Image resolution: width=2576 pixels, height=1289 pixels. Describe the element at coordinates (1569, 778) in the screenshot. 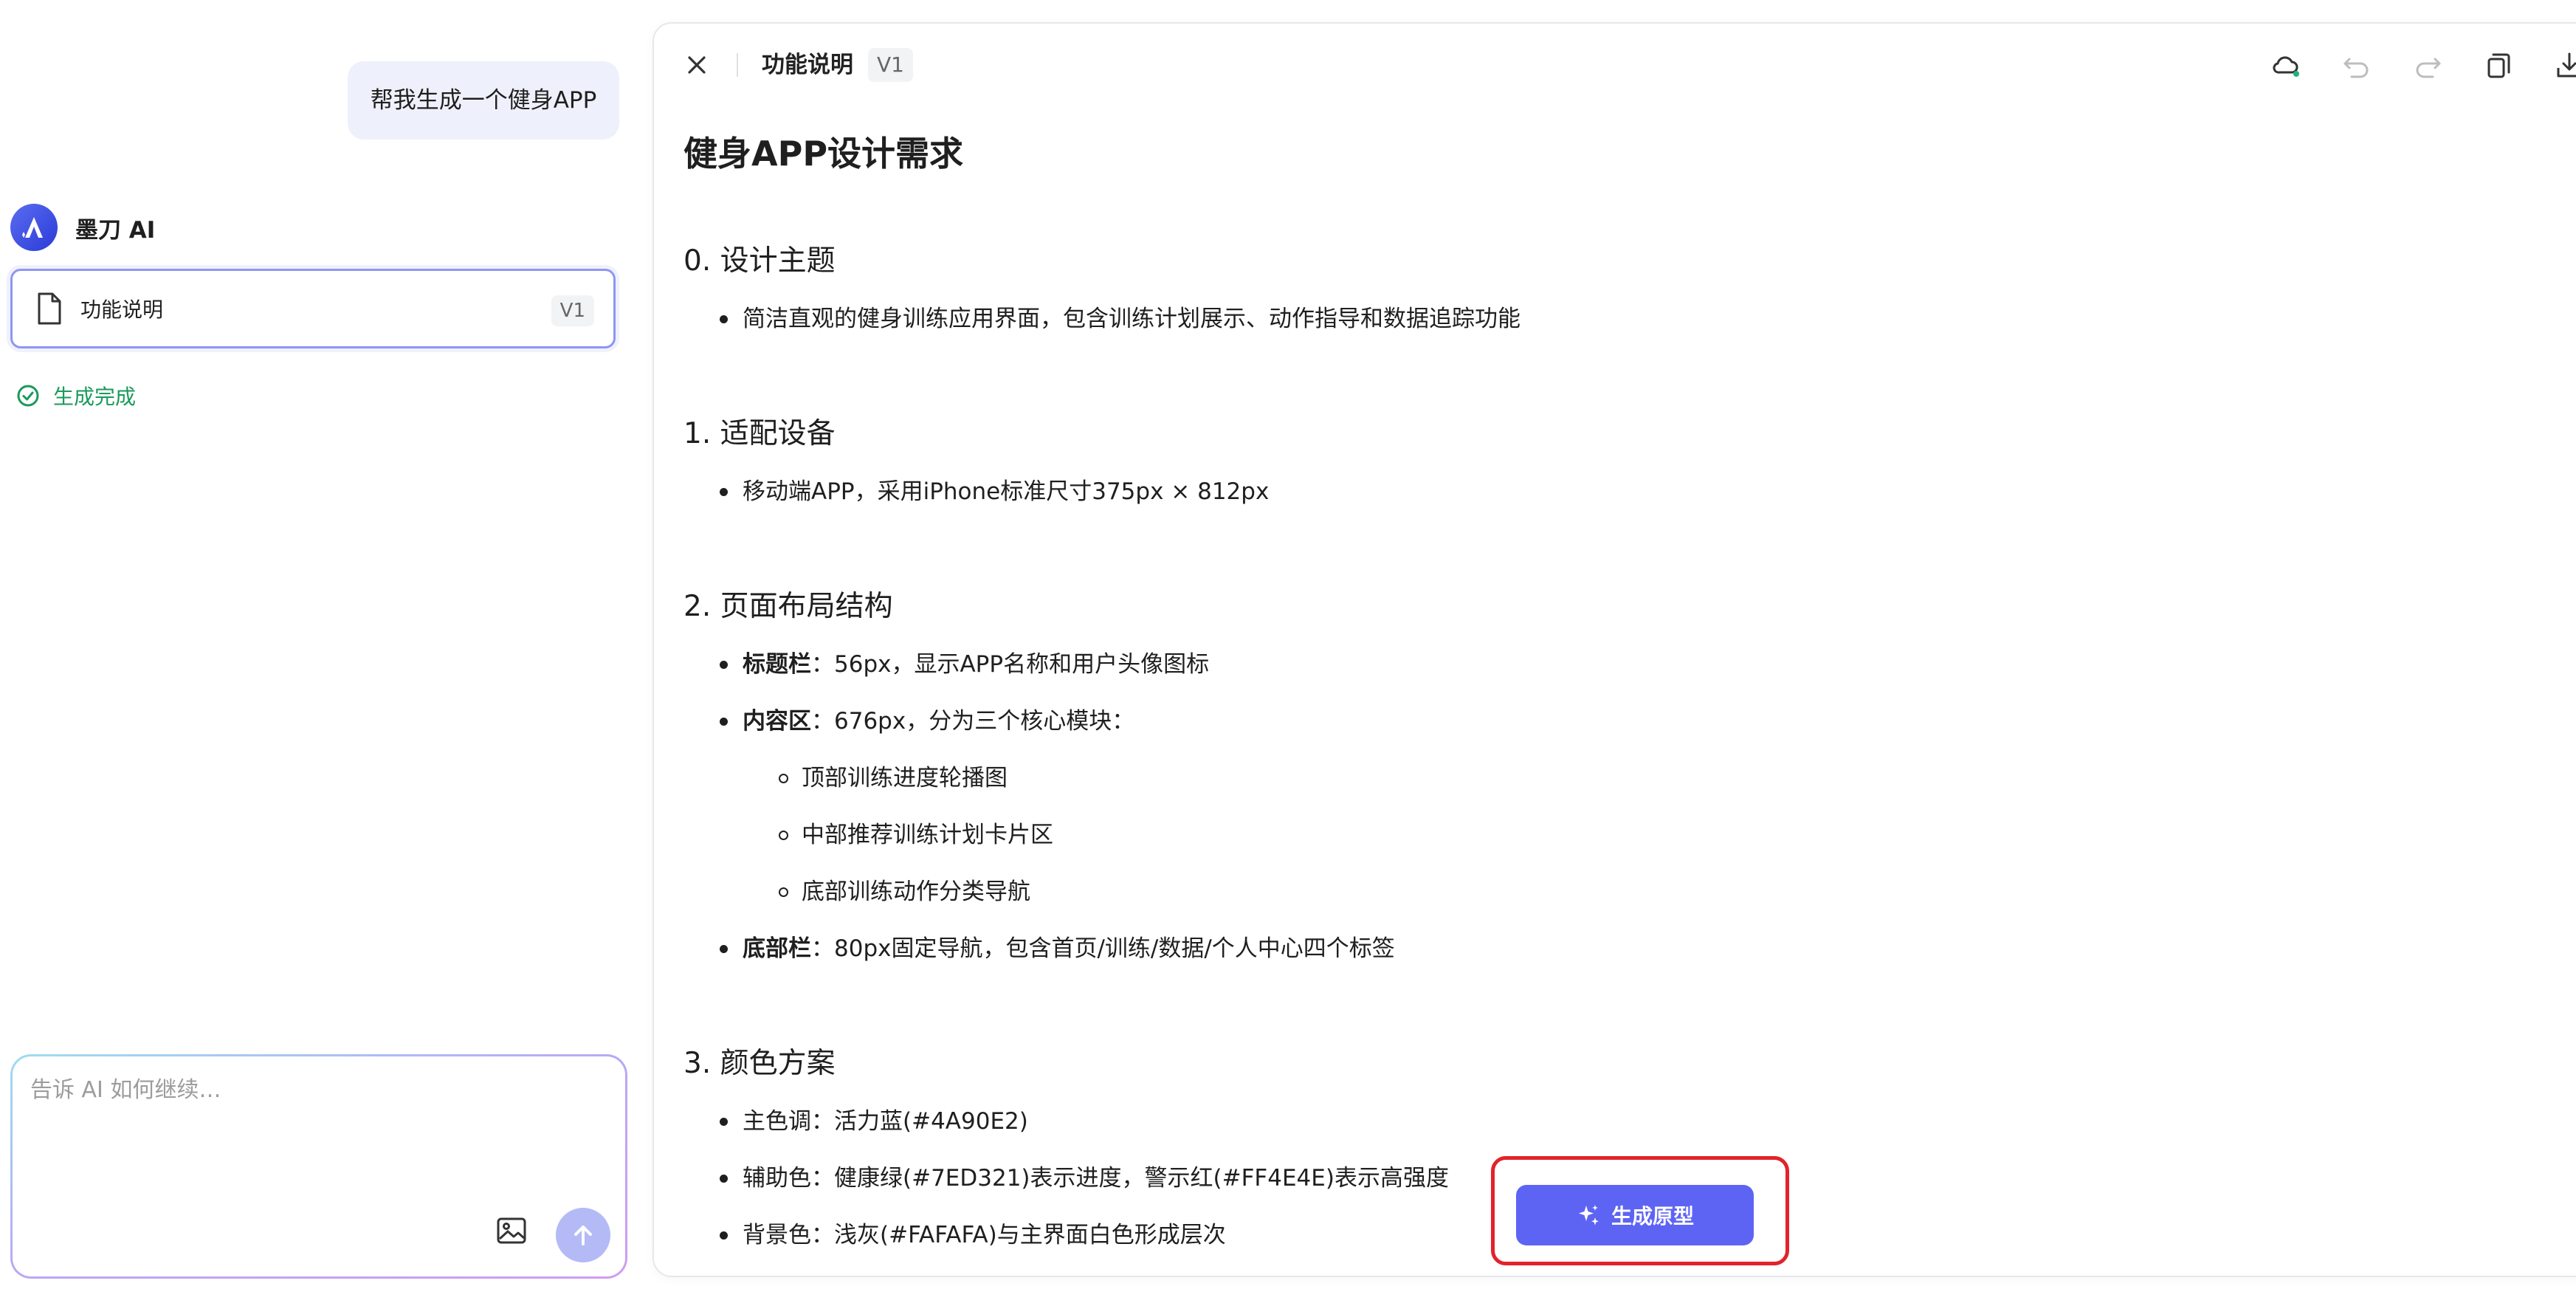

I see `sub-list-item: 顶部训练进度轮播图` at that location.